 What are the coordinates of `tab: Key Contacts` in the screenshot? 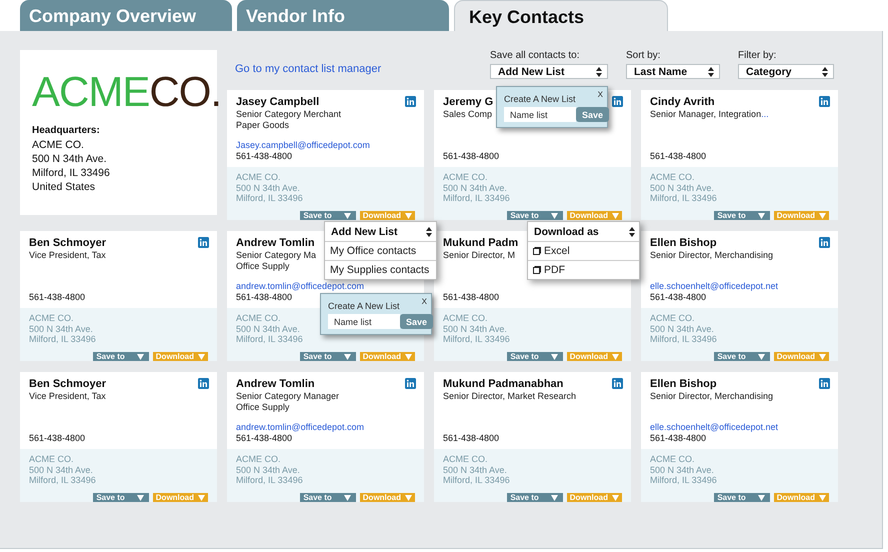 It's located at (561, 15).